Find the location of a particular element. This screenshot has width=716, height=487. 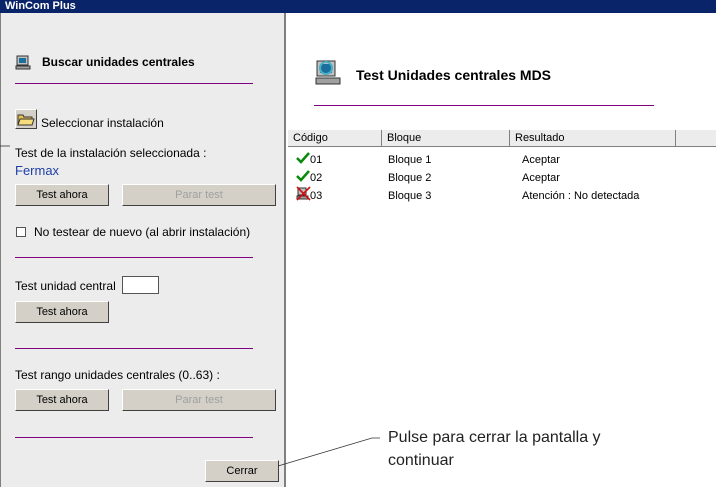

installation-name: Fermax is located at coordinates (37, 170).